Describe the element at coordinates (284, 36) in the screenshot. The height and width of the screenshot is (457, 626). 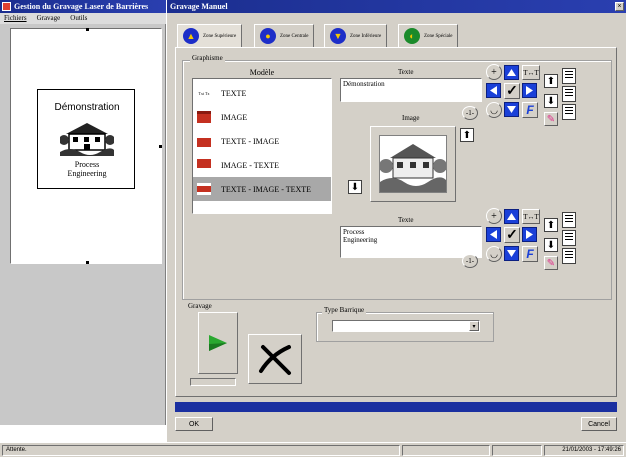
I see `tab-zone-centrale: ● Zone Centrale` at that location.